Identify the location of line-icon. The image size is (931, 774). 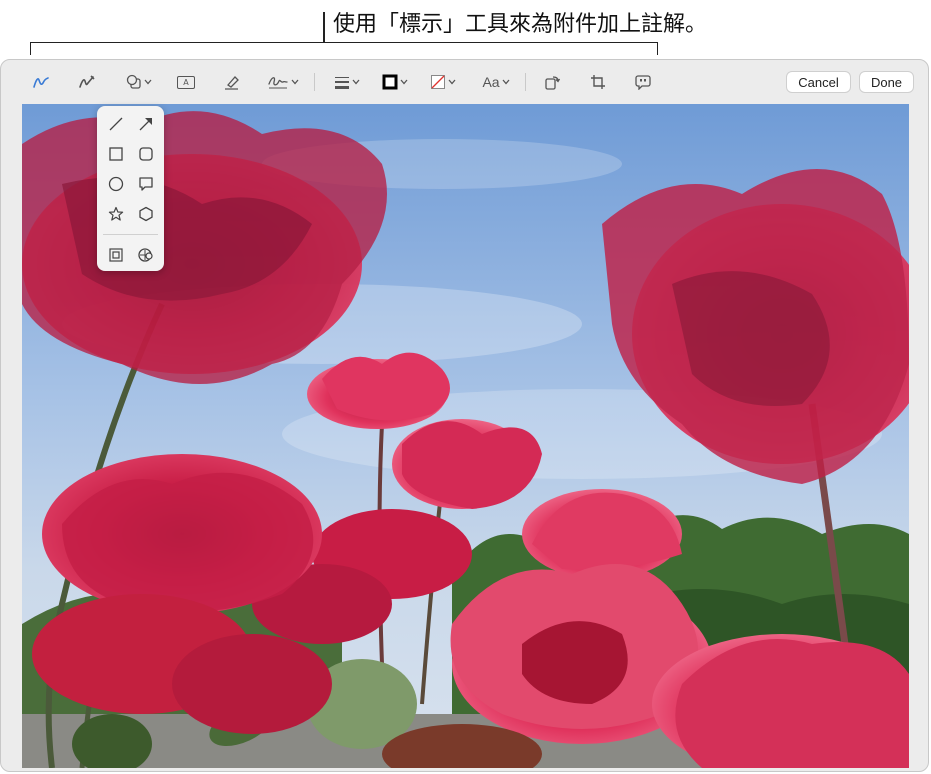
(116, 124).